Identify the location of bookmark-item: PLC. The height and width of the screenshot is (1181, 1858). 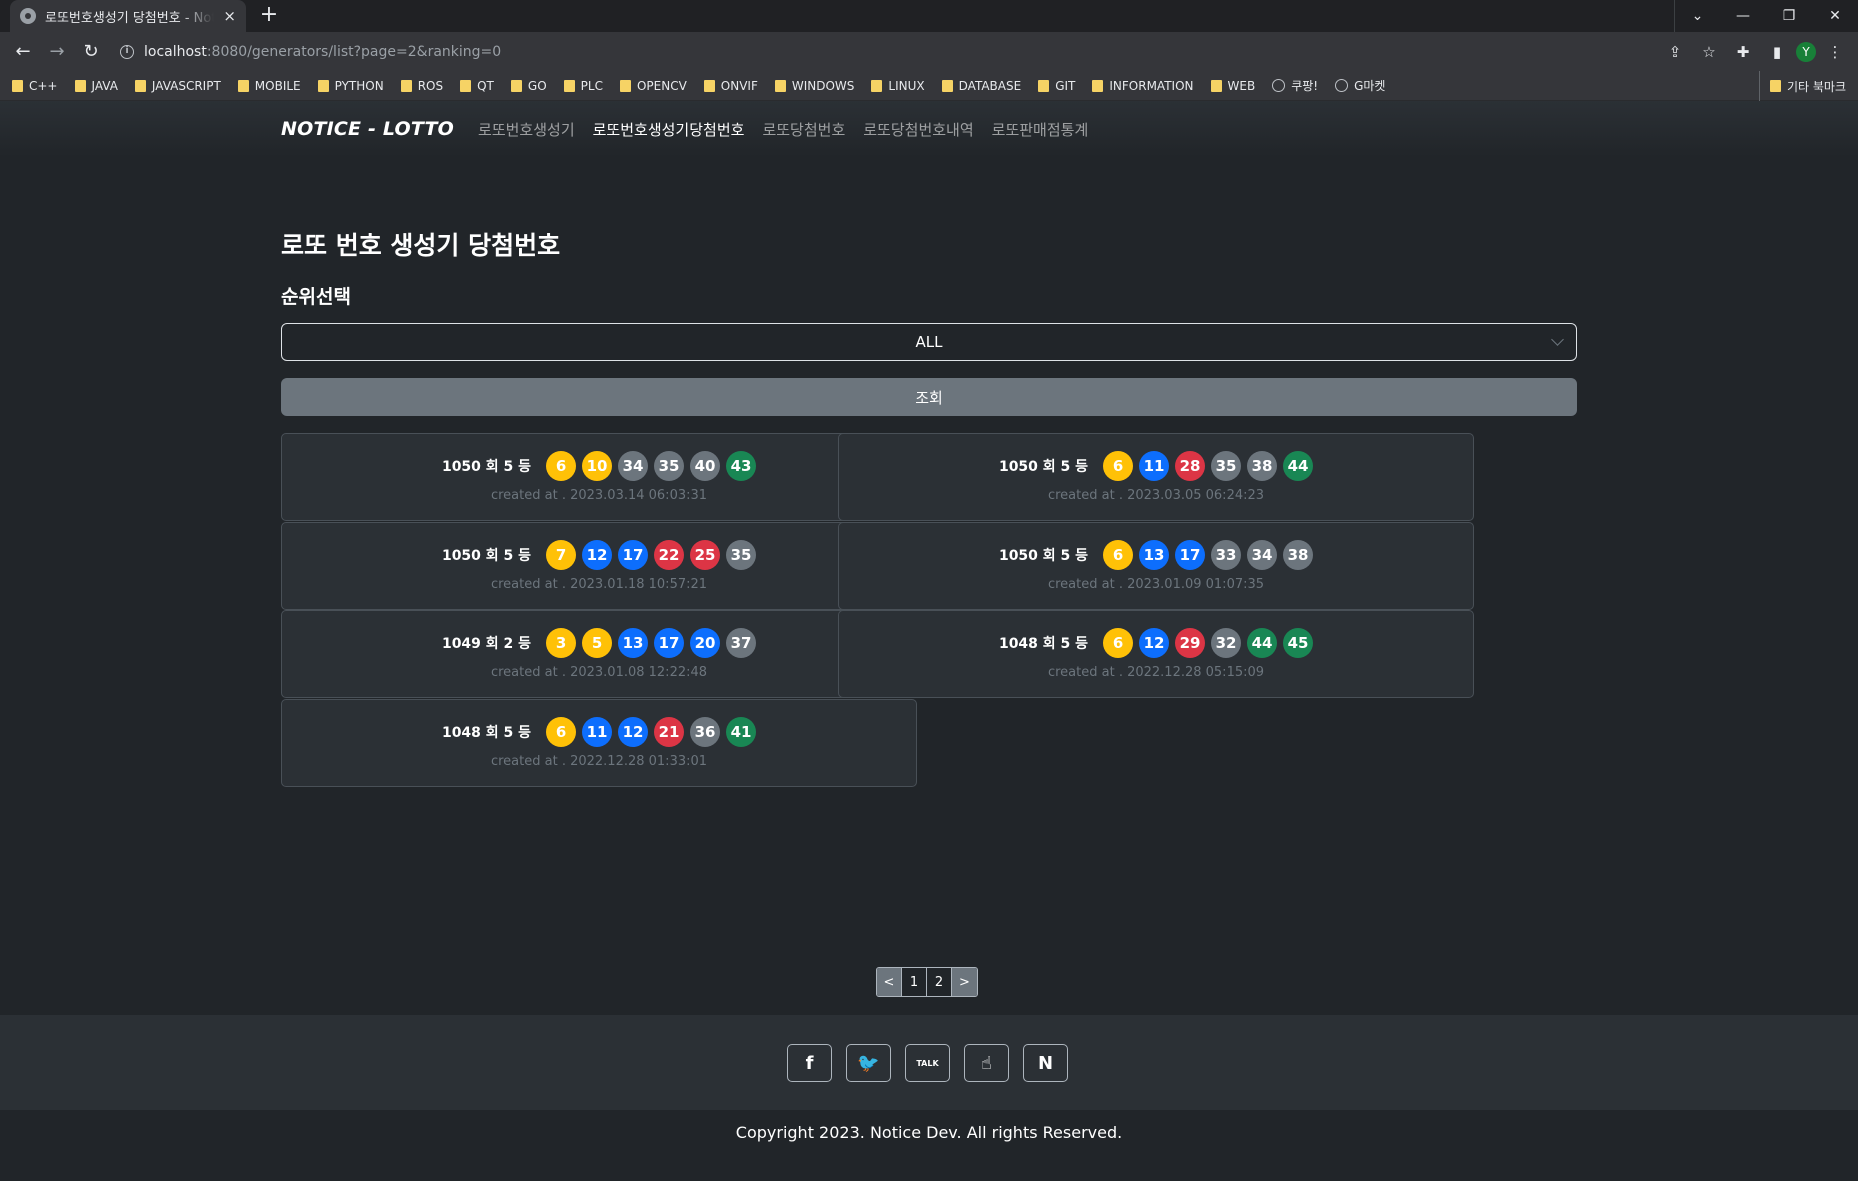
(583, 85).